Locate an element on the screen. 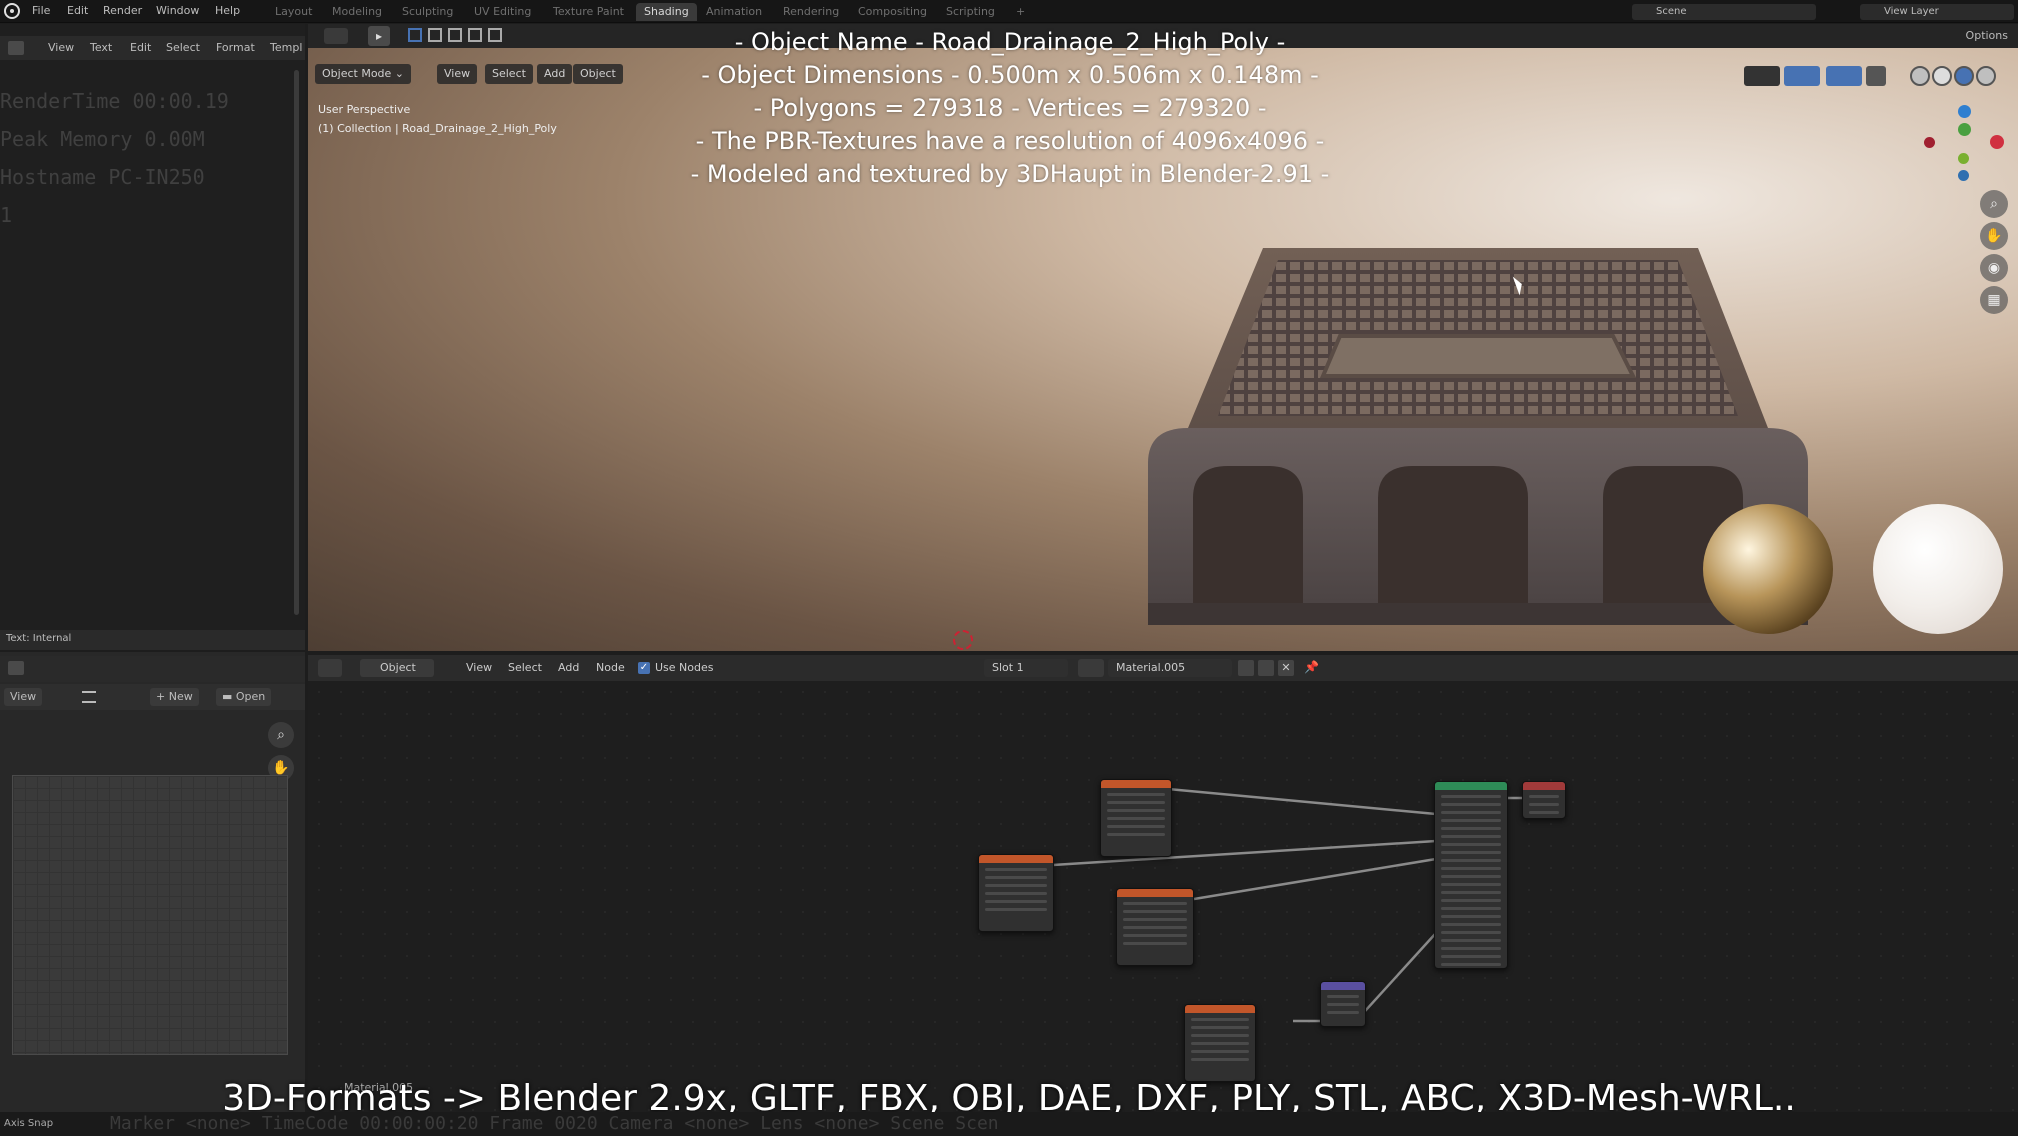 The image size is (2018, 1136). image-canvas is located at coordinates (150, 915).